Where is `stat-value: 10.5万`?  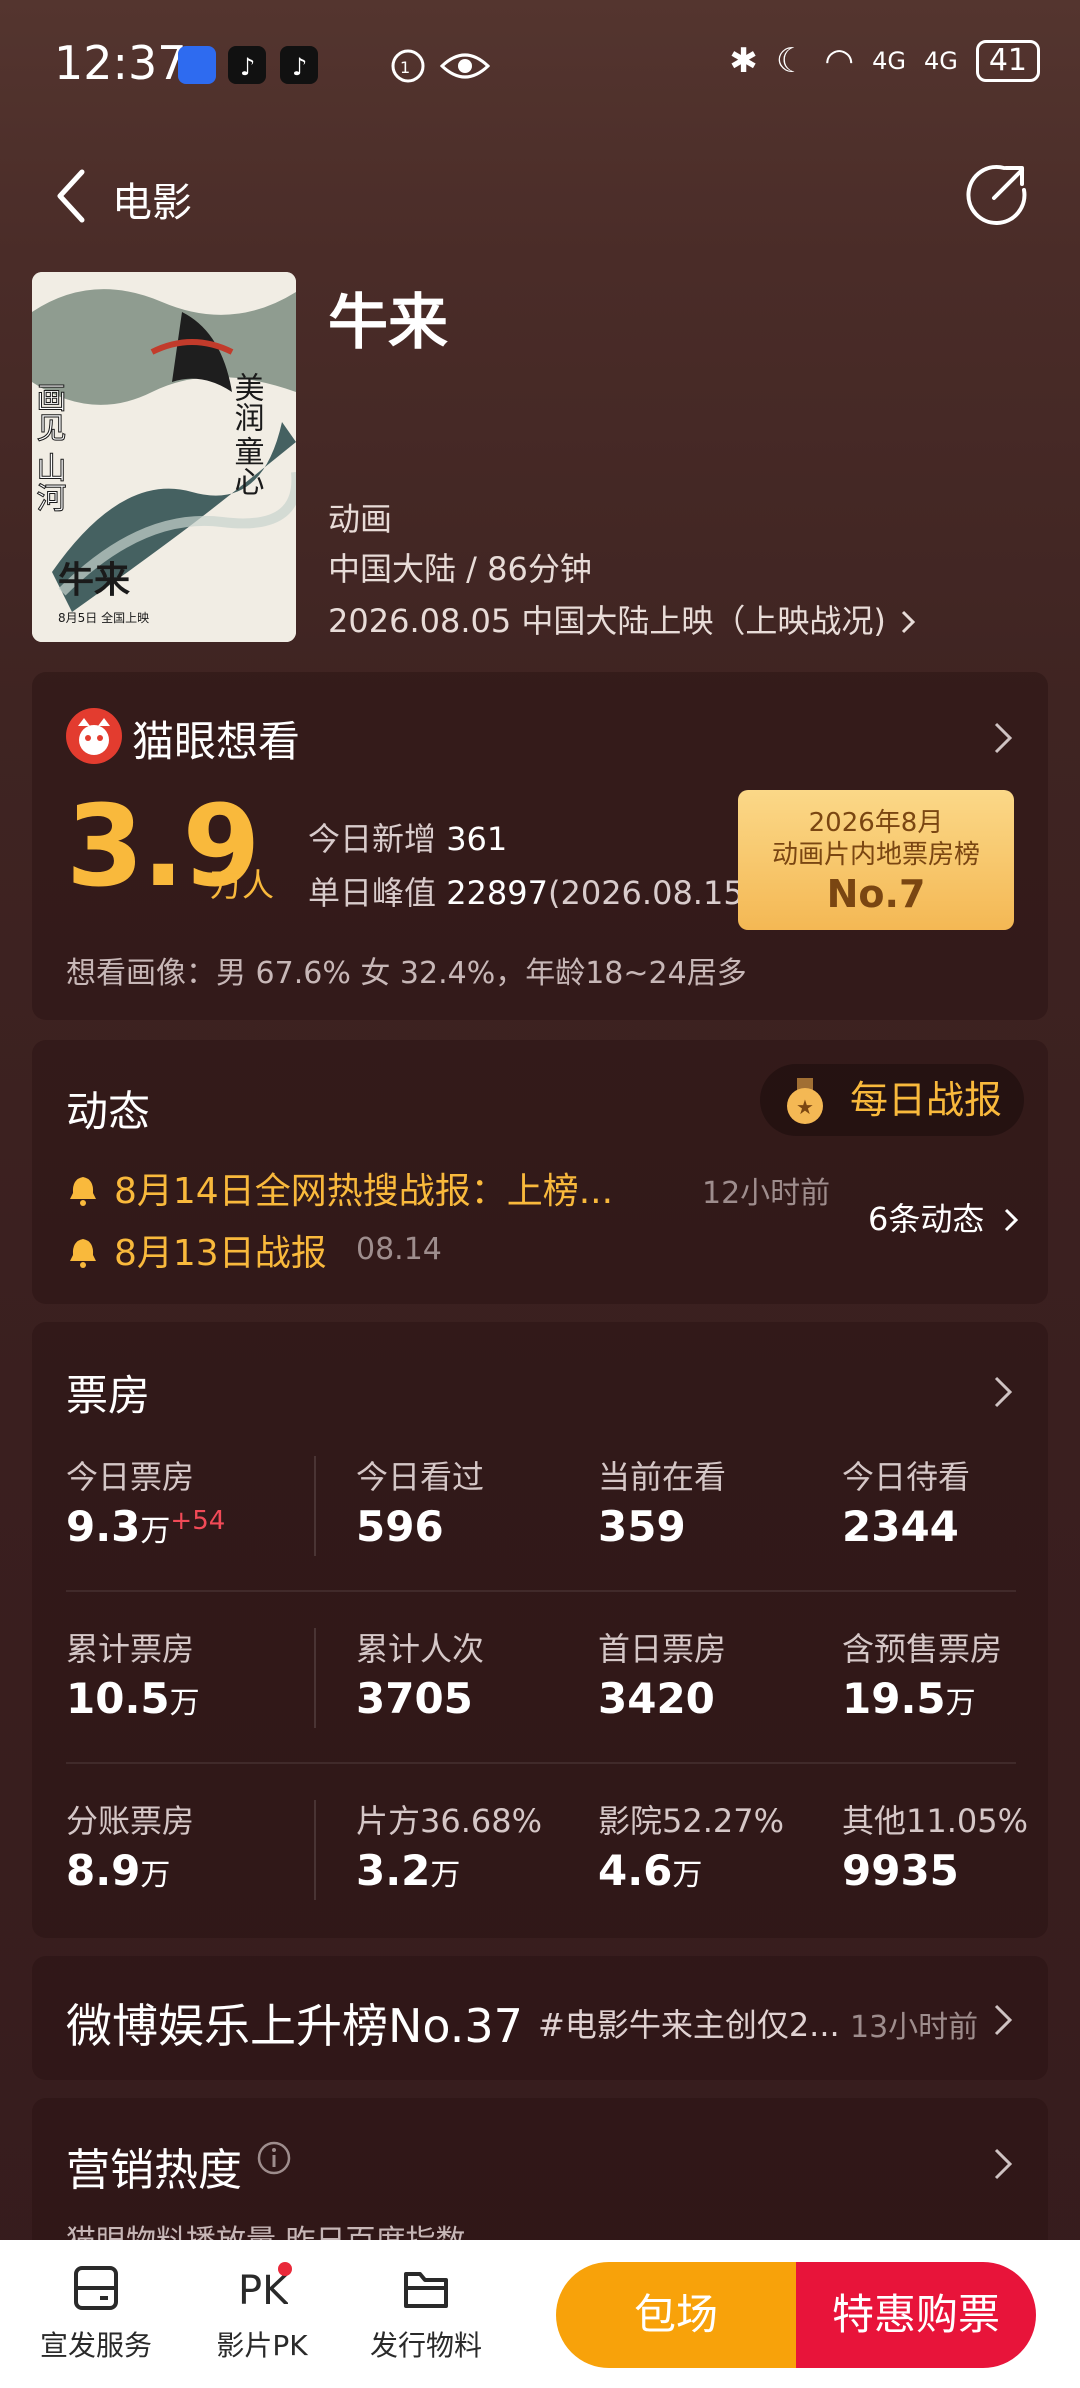 stat-value: 10.5万 is located at coordinates (133, 1698).